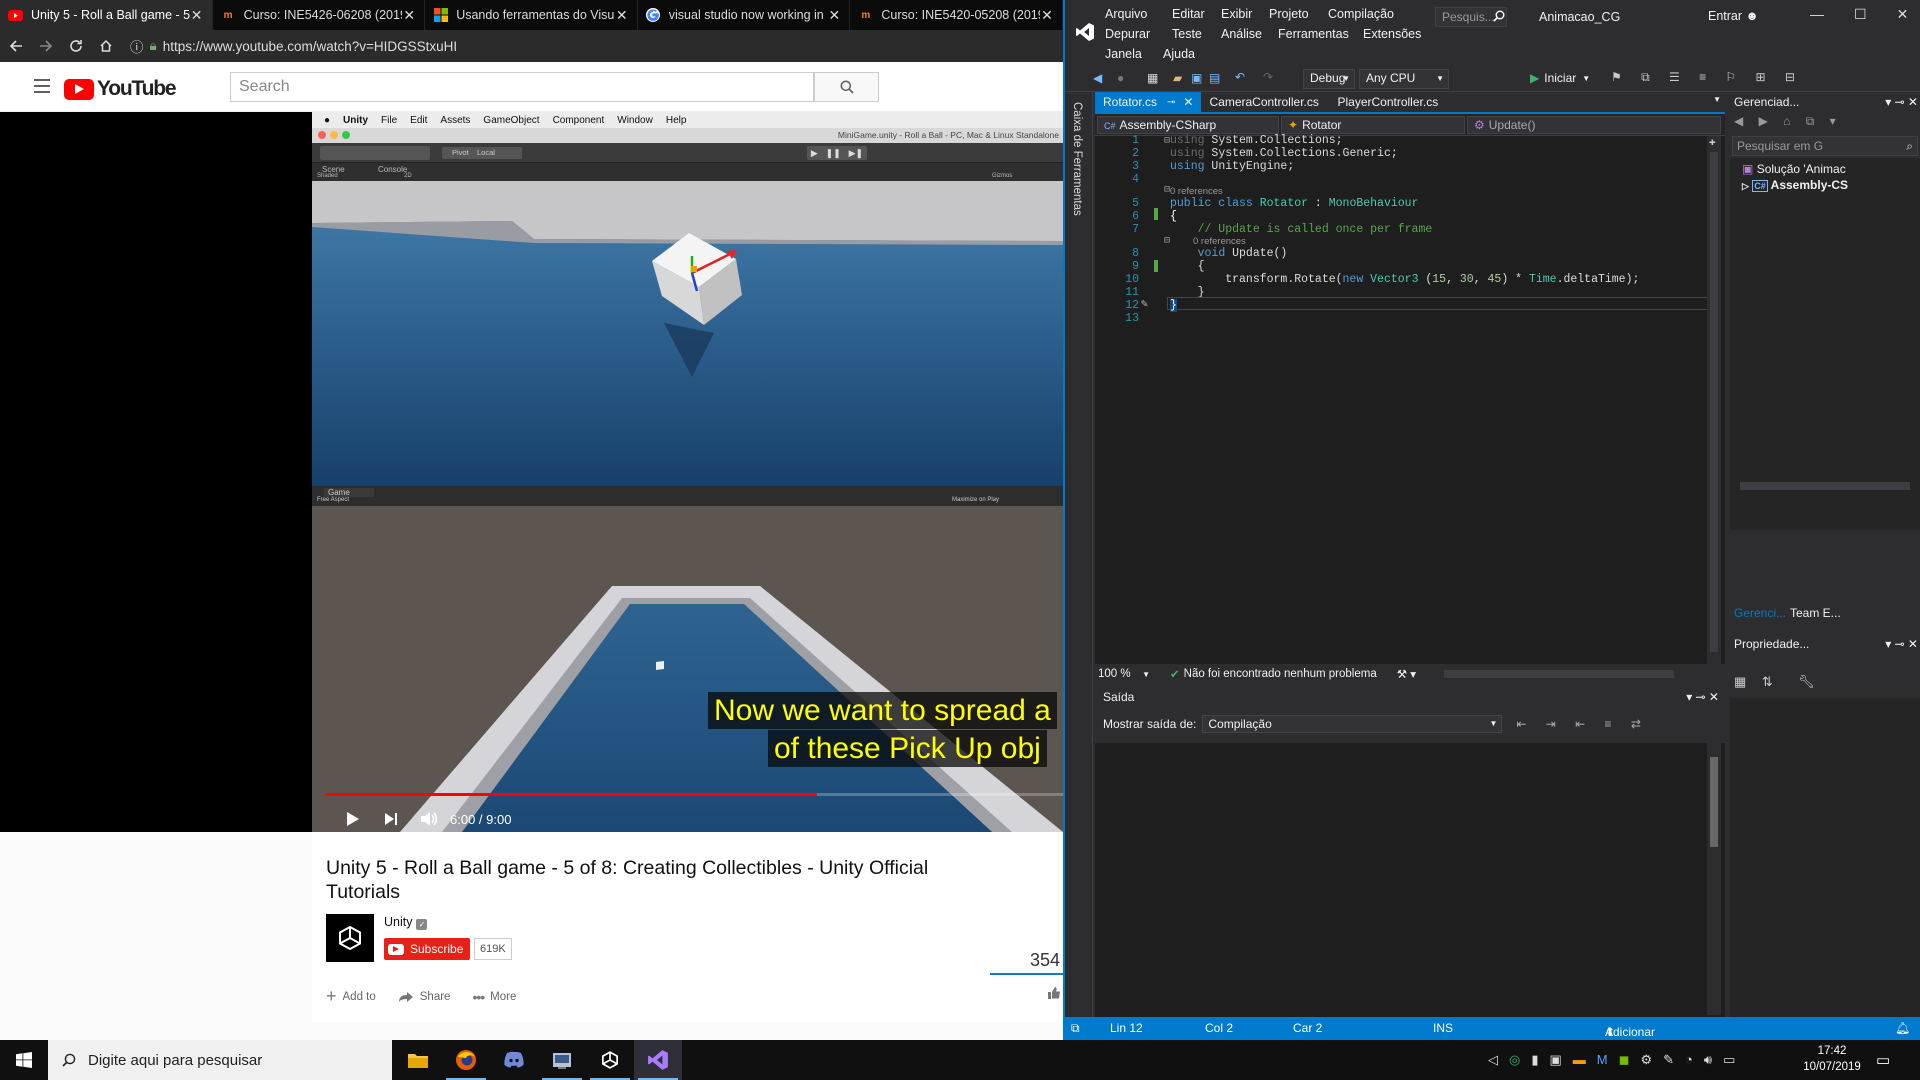 The image size is (1920, 1080). What do you see at coordinates (1079, 566) in the screenshot?
I see `toolbox-panel-tab: Caixa de Ferramentas` at bounding box center [1079, 566].